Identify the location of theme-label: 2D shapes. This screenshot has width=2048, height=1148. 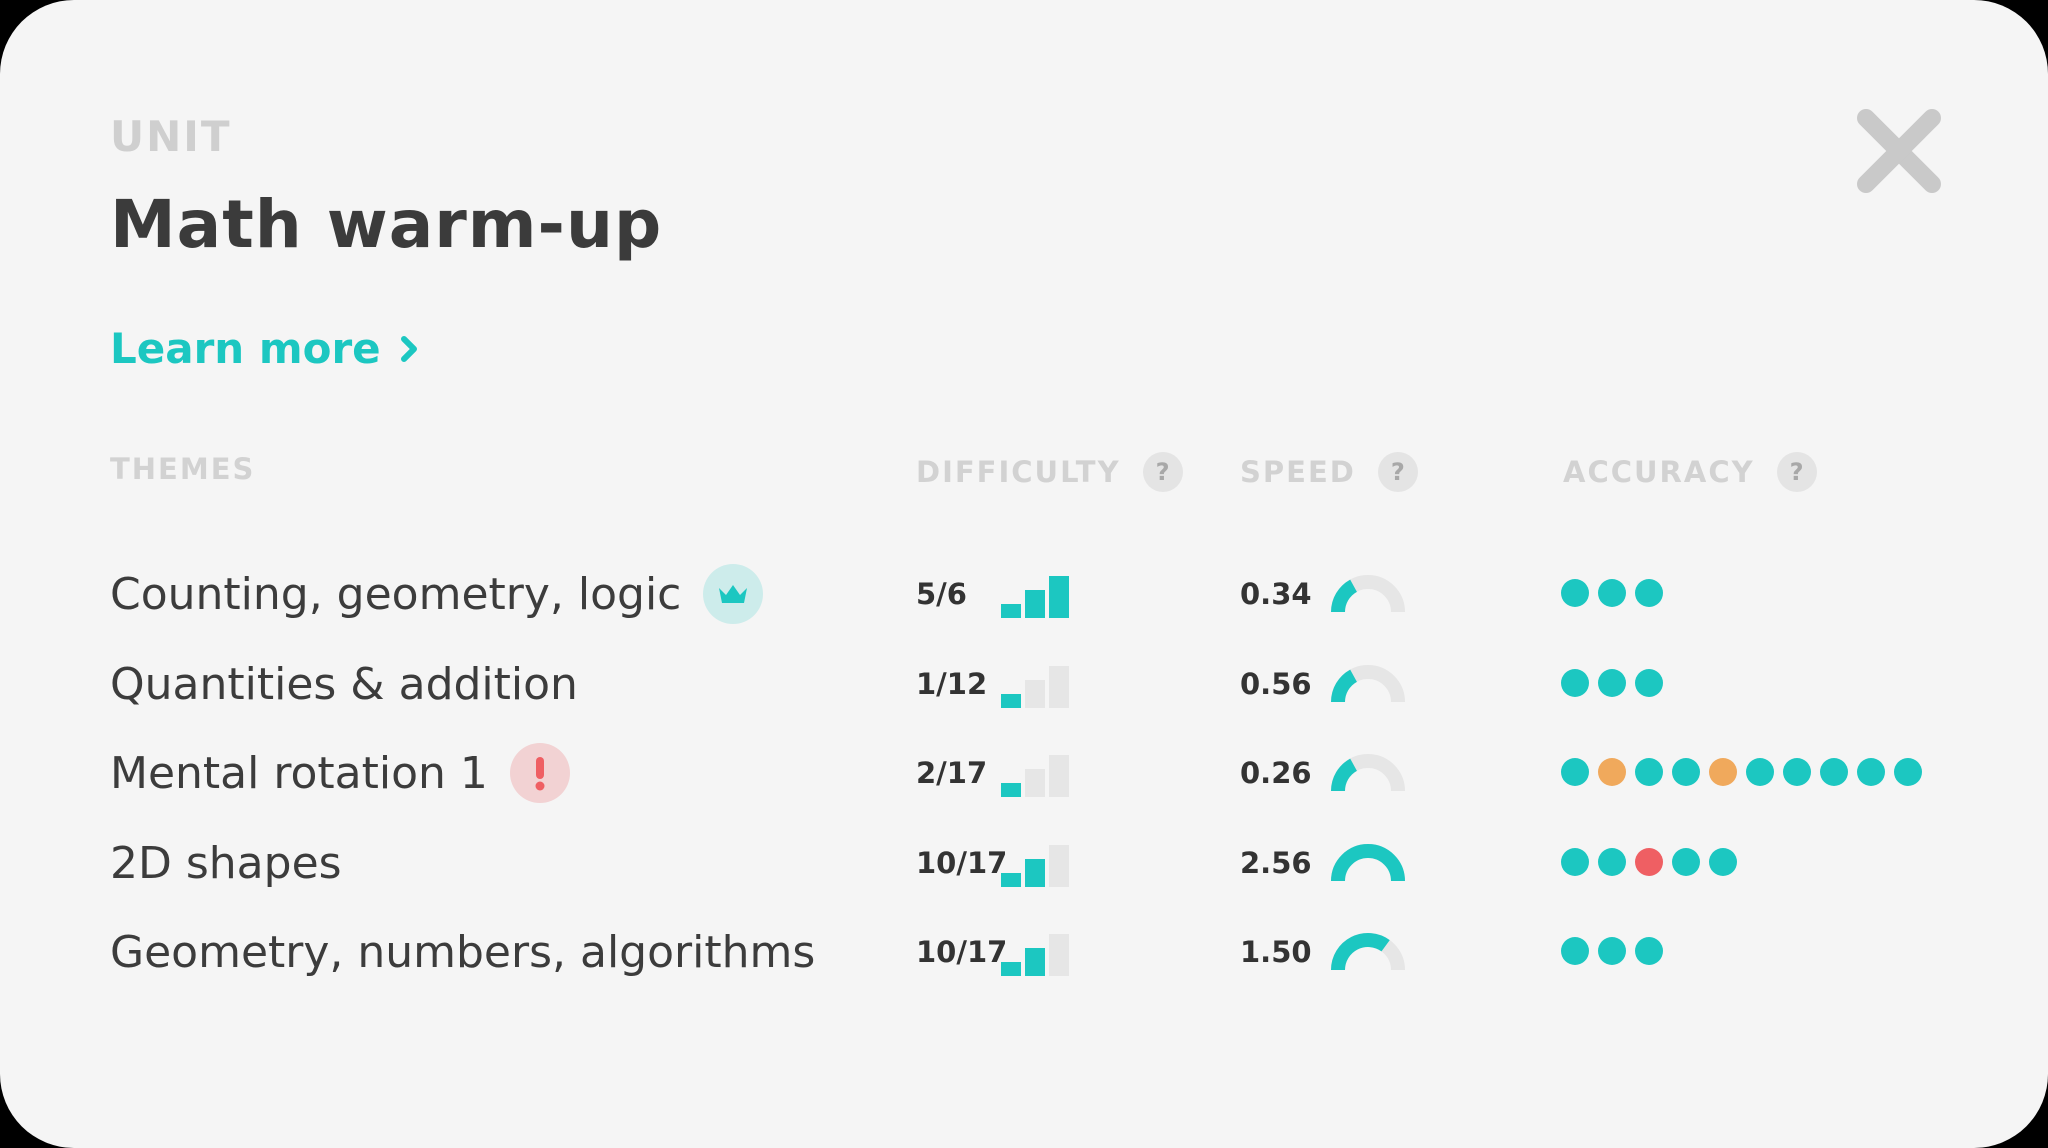
(226, 863).